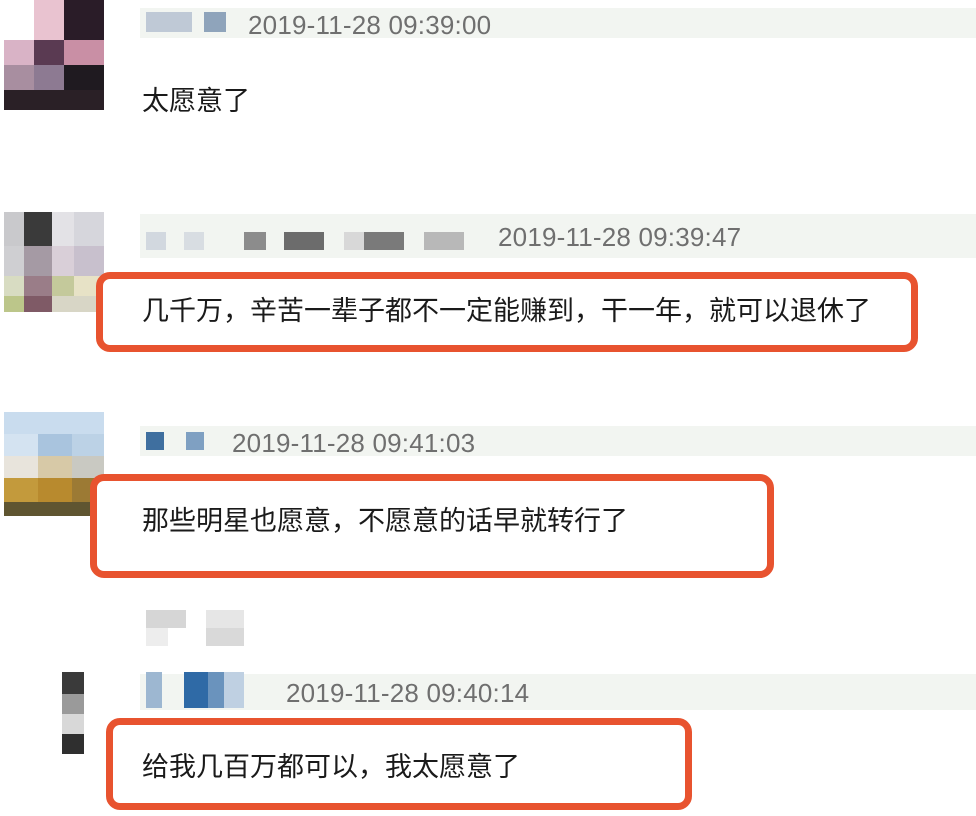 The image size is (976, 816). I want to click on comment-timestamp: 2019-11-28 09:39:00, so click(370, 25).